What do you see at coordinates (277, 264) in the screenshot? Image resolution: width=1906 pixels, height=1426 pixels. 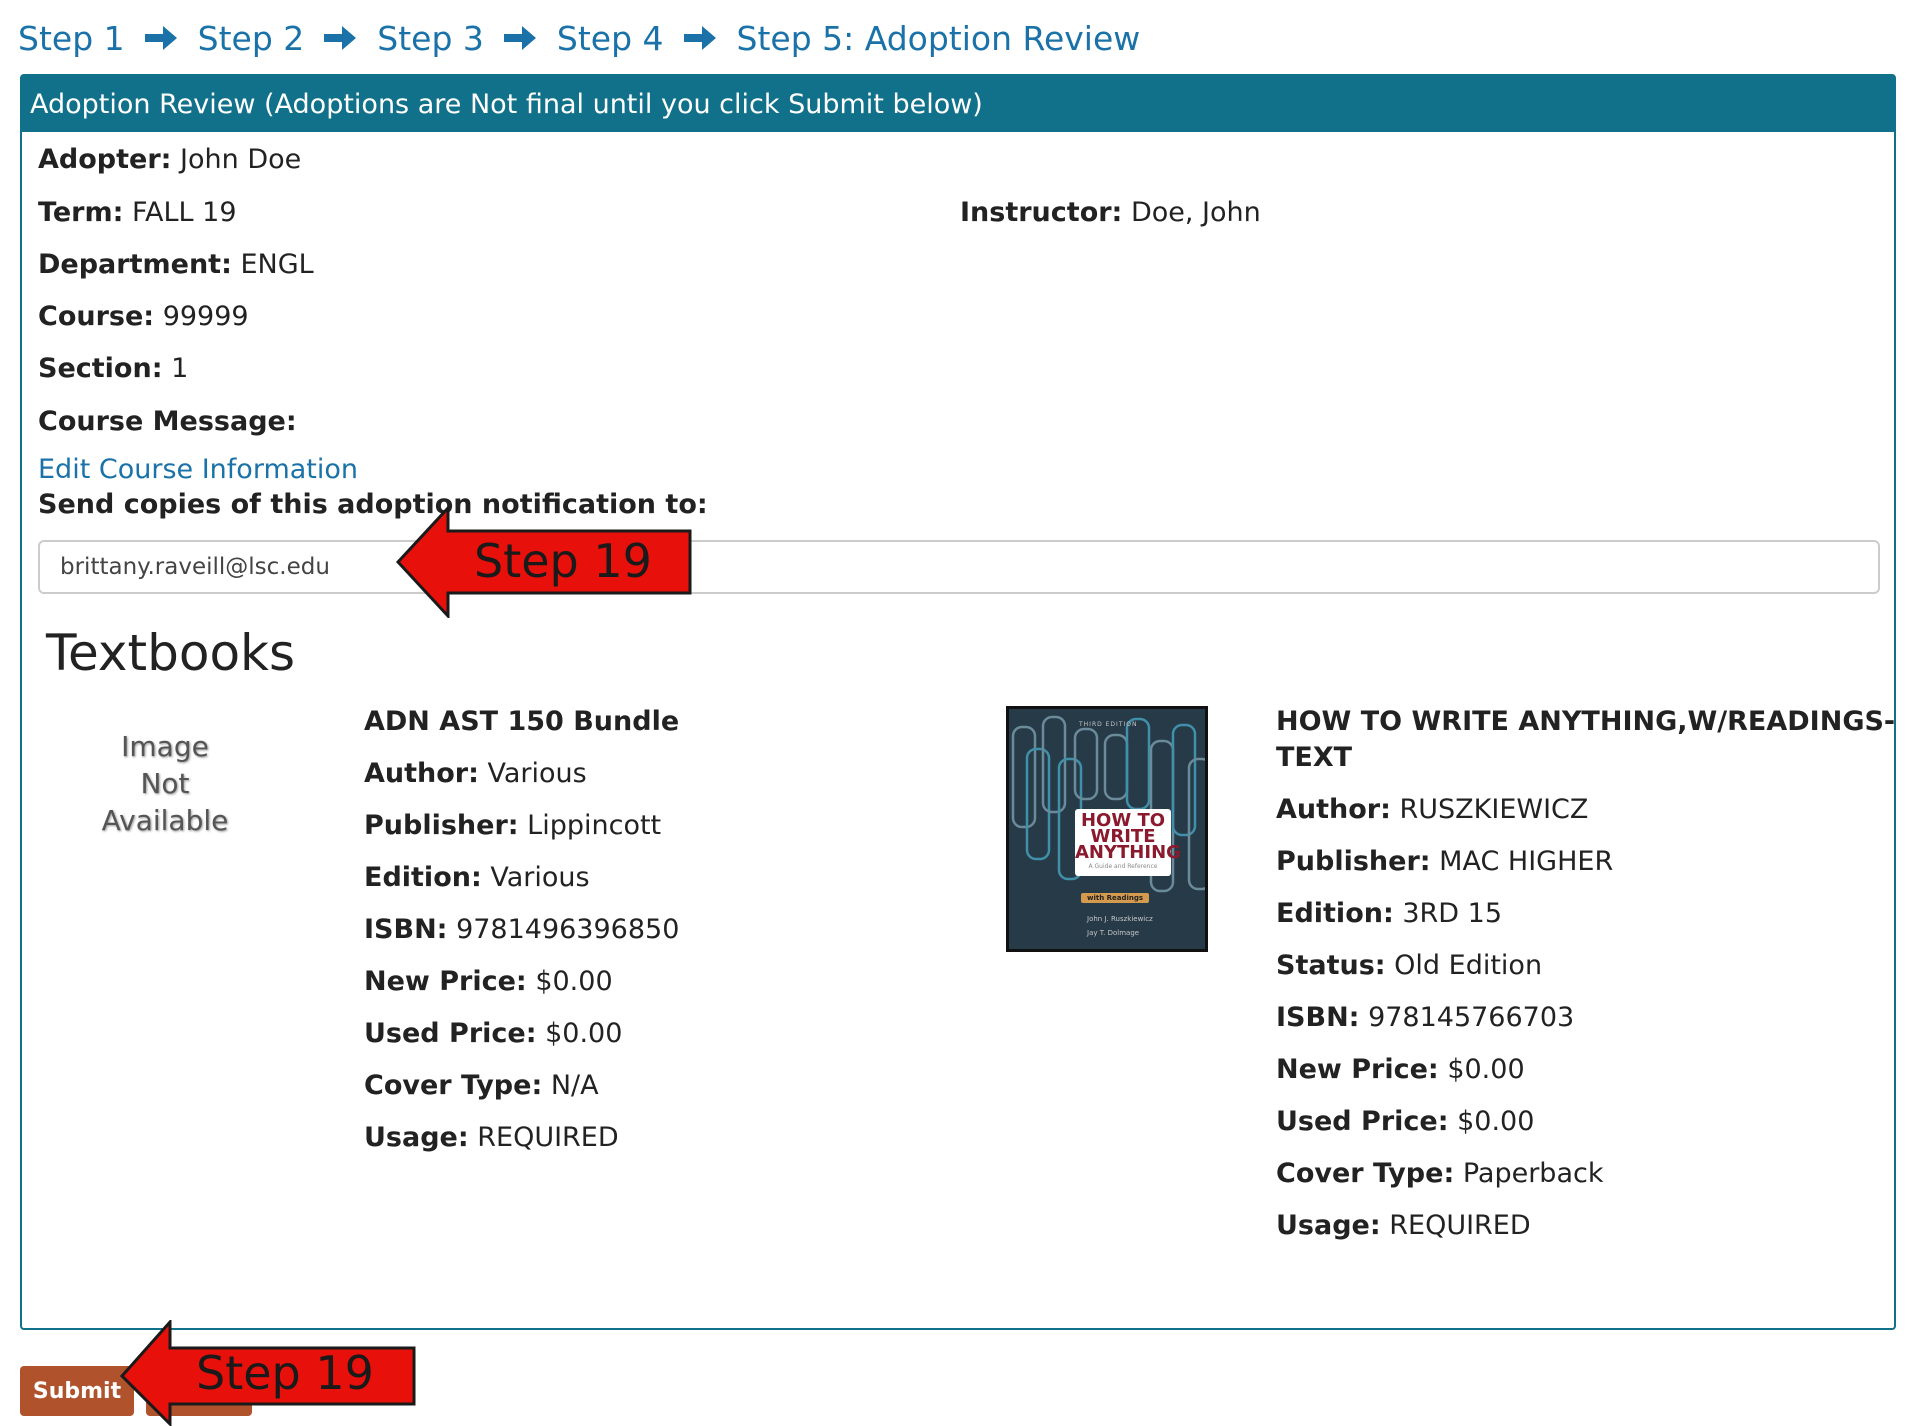 I see `department-value: ENGL` at bounding box center [277, 264].